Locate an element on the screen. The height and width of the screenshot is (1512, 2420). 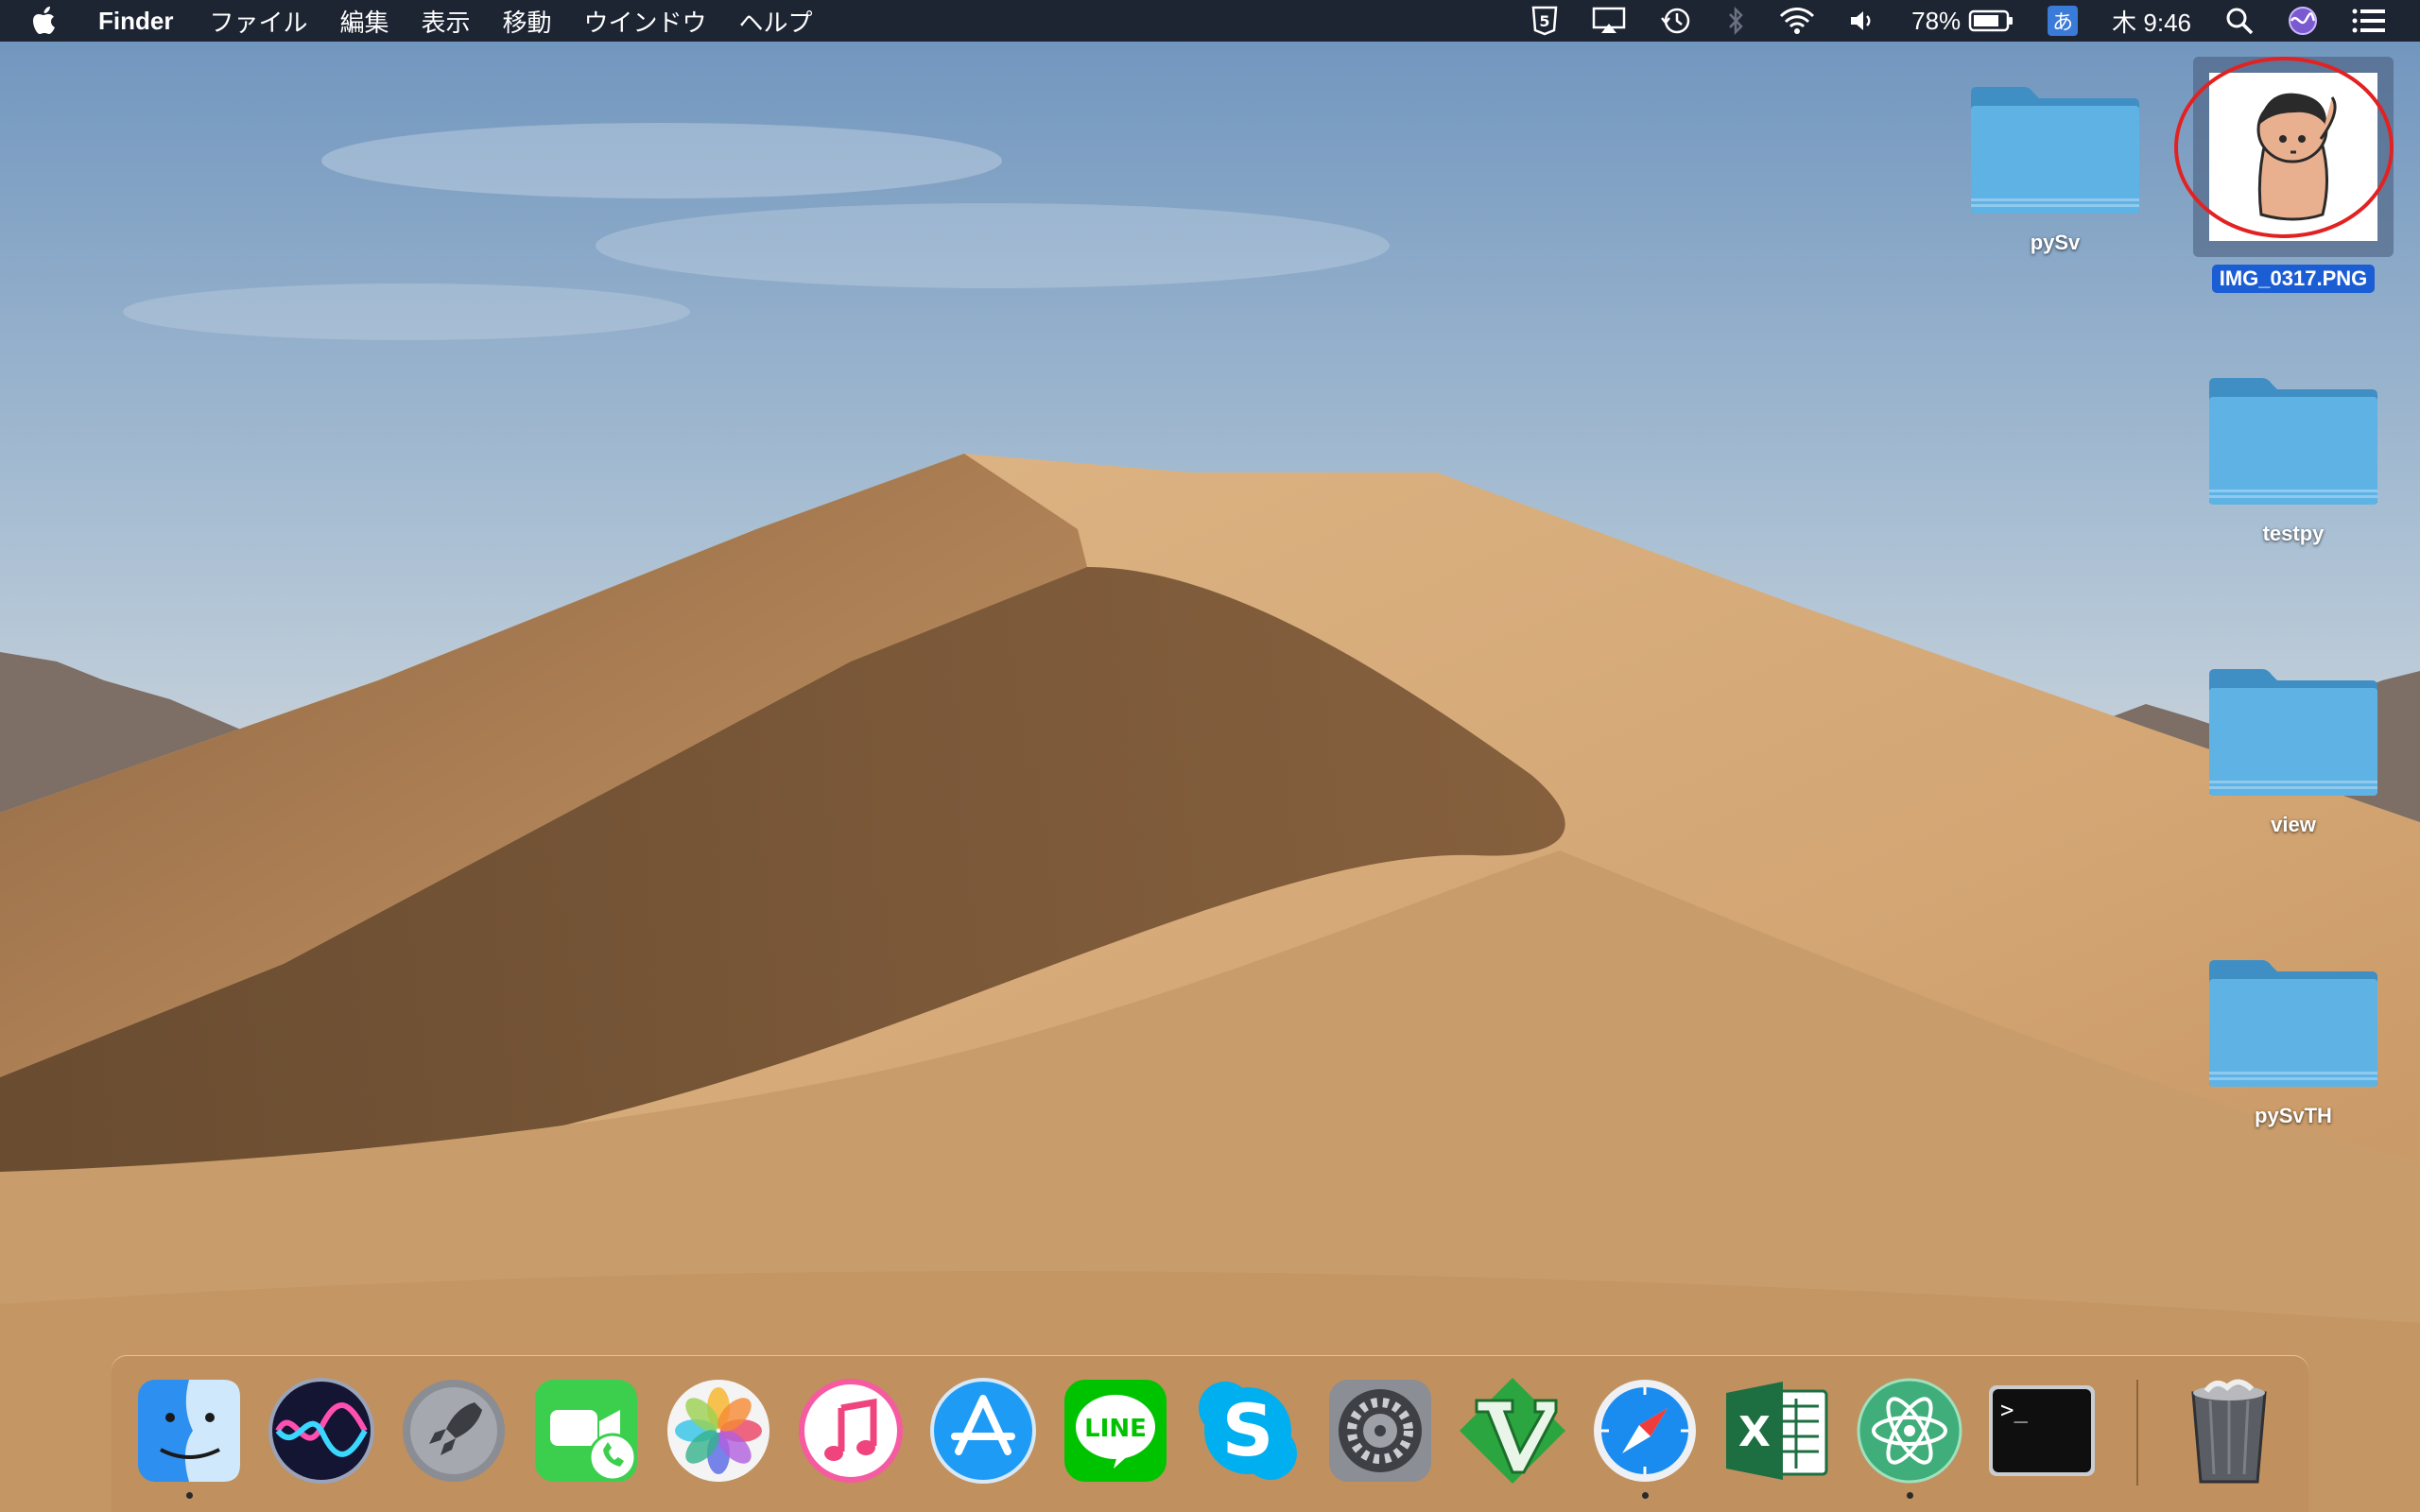
menu-go: 移動 is located at coordinates (527, 21).